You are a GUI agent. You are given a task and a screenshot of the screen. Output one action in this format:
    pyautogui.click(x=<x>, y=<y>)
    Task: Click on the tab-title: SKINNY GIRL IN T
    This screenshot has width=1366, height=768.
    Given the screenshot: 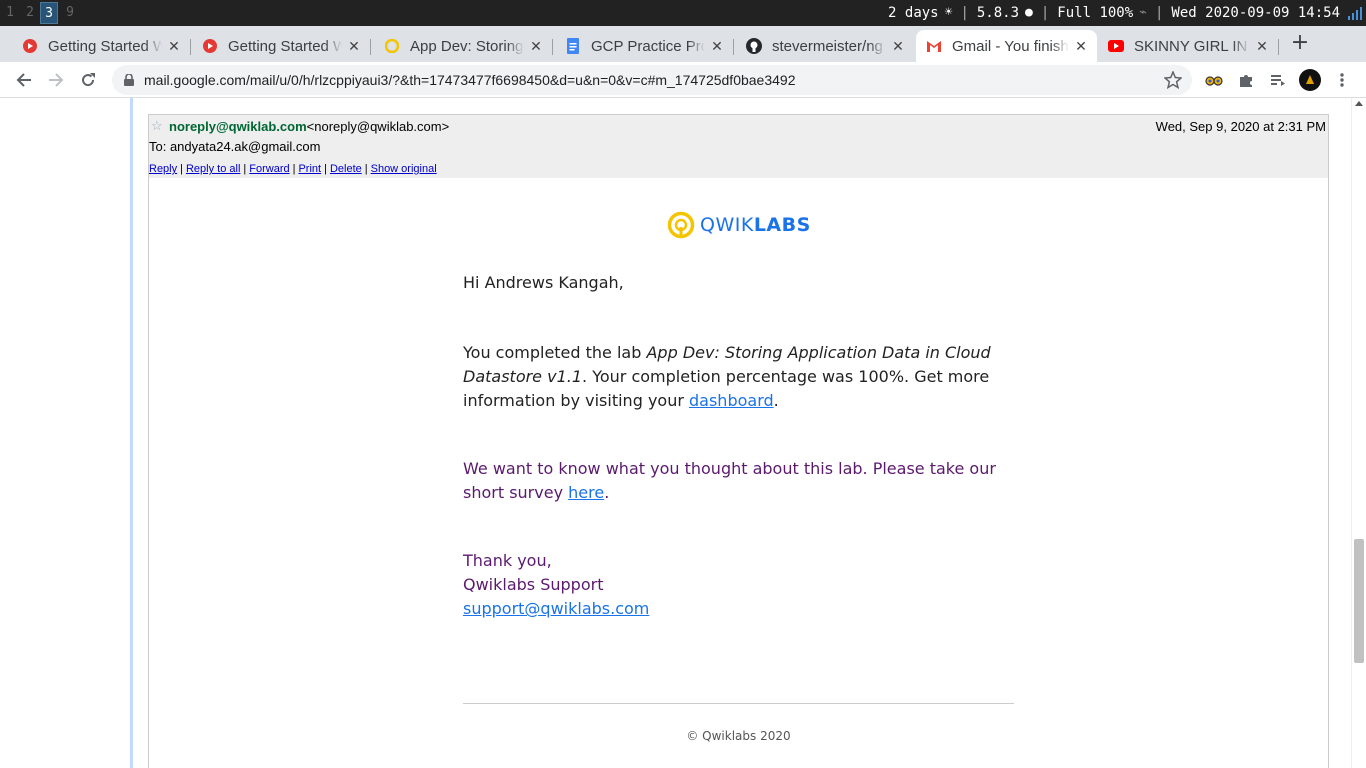 What is the action you would take?
    pyautogui.click(x=1192, y=46)
    